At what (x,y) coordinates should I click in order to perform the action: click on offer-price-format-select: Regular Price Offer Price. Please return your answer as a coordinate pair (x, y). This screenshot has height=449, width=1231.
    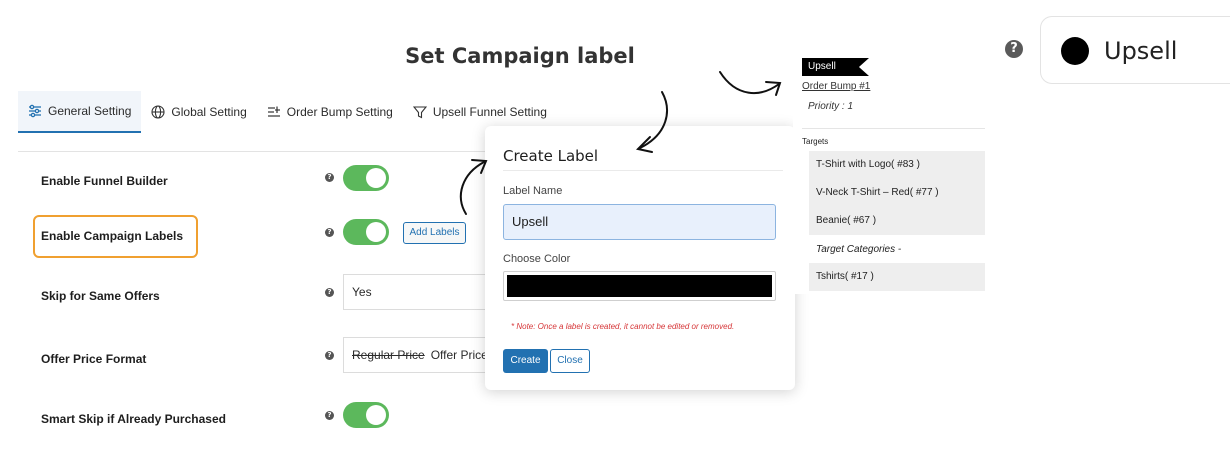
    Looking at the image, I should click on (415, 355).